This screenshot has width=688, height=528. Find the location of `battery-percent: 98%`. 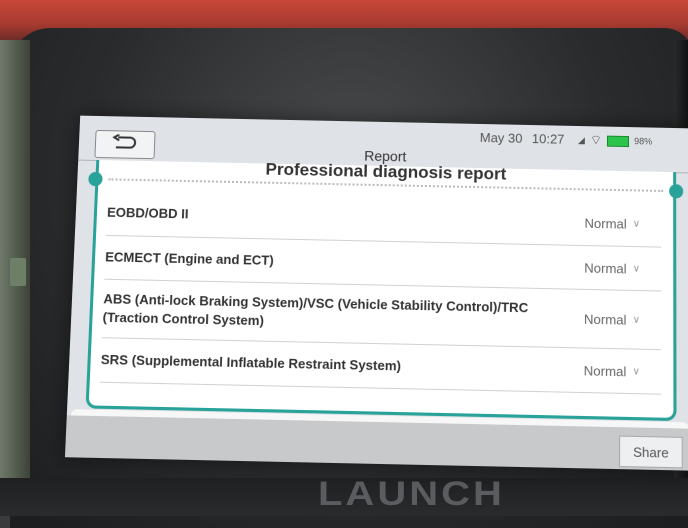

battery-percent: 98% is located at coordinates (643, 141).